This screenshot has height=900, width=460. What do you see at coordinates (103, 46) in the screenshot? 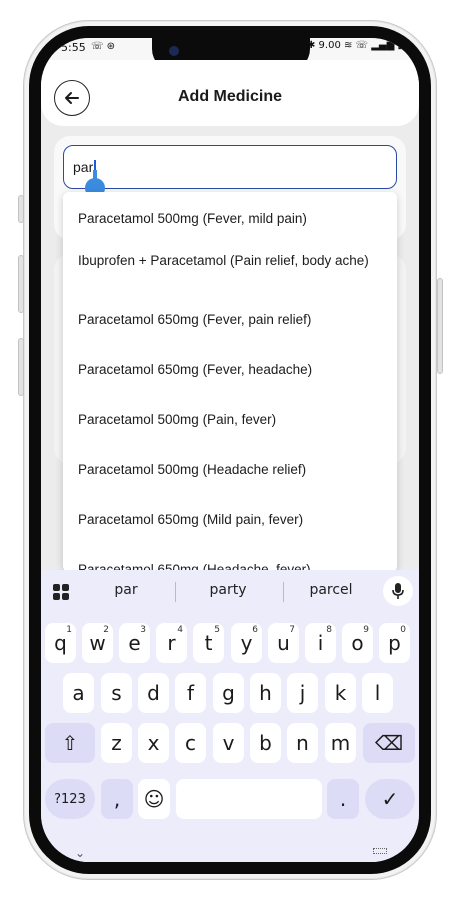
I see `status-notification-icons: ☏ ⊛` at bounding box center [103, 46].